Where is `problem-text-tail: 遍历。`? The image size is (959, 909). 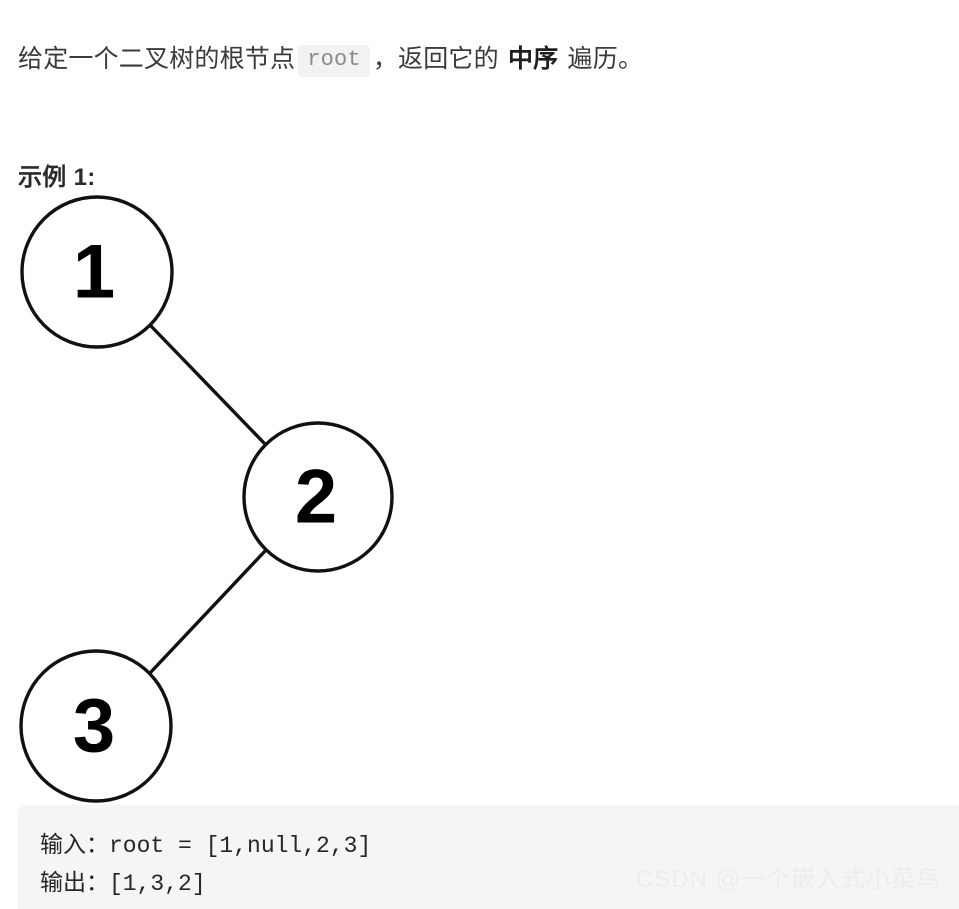
problem-text-tail: 遍历。 is located at coordinates (605, 59).